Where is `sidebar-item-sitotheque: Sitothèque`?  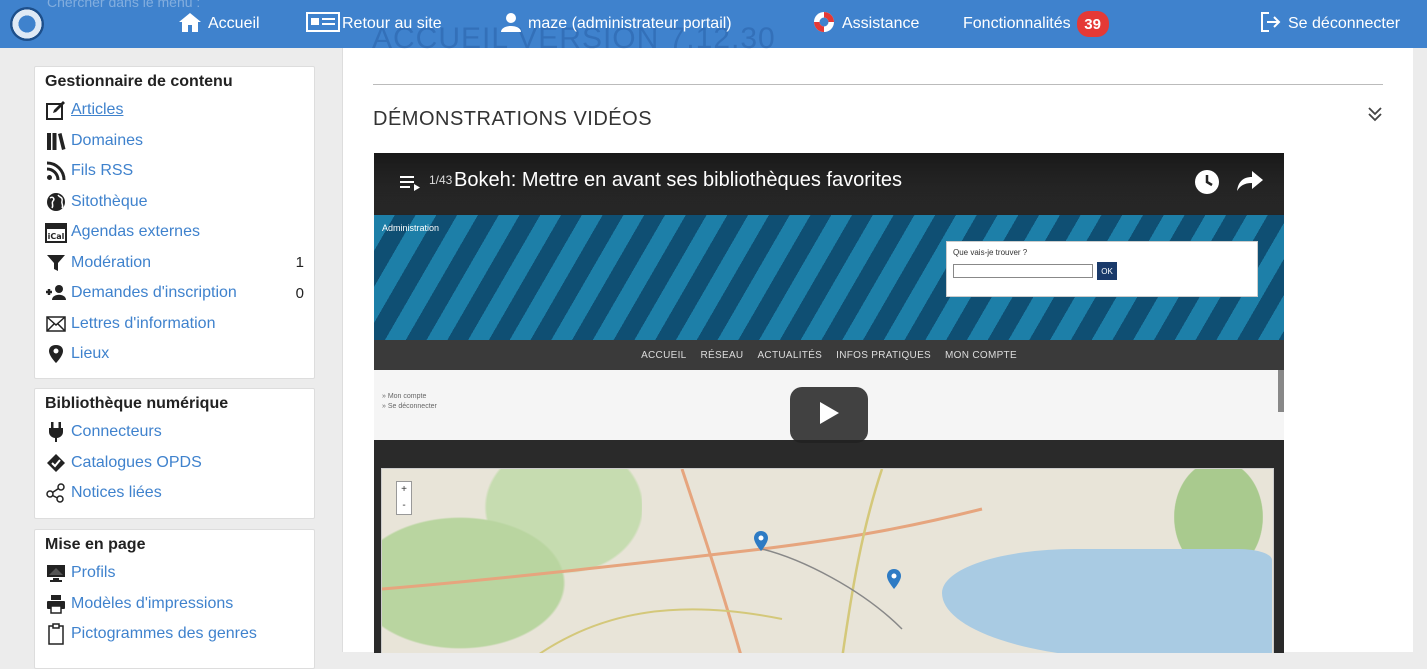
sidebar-item-sitotheque: Sitothèque is located at coordinates (174, 202).